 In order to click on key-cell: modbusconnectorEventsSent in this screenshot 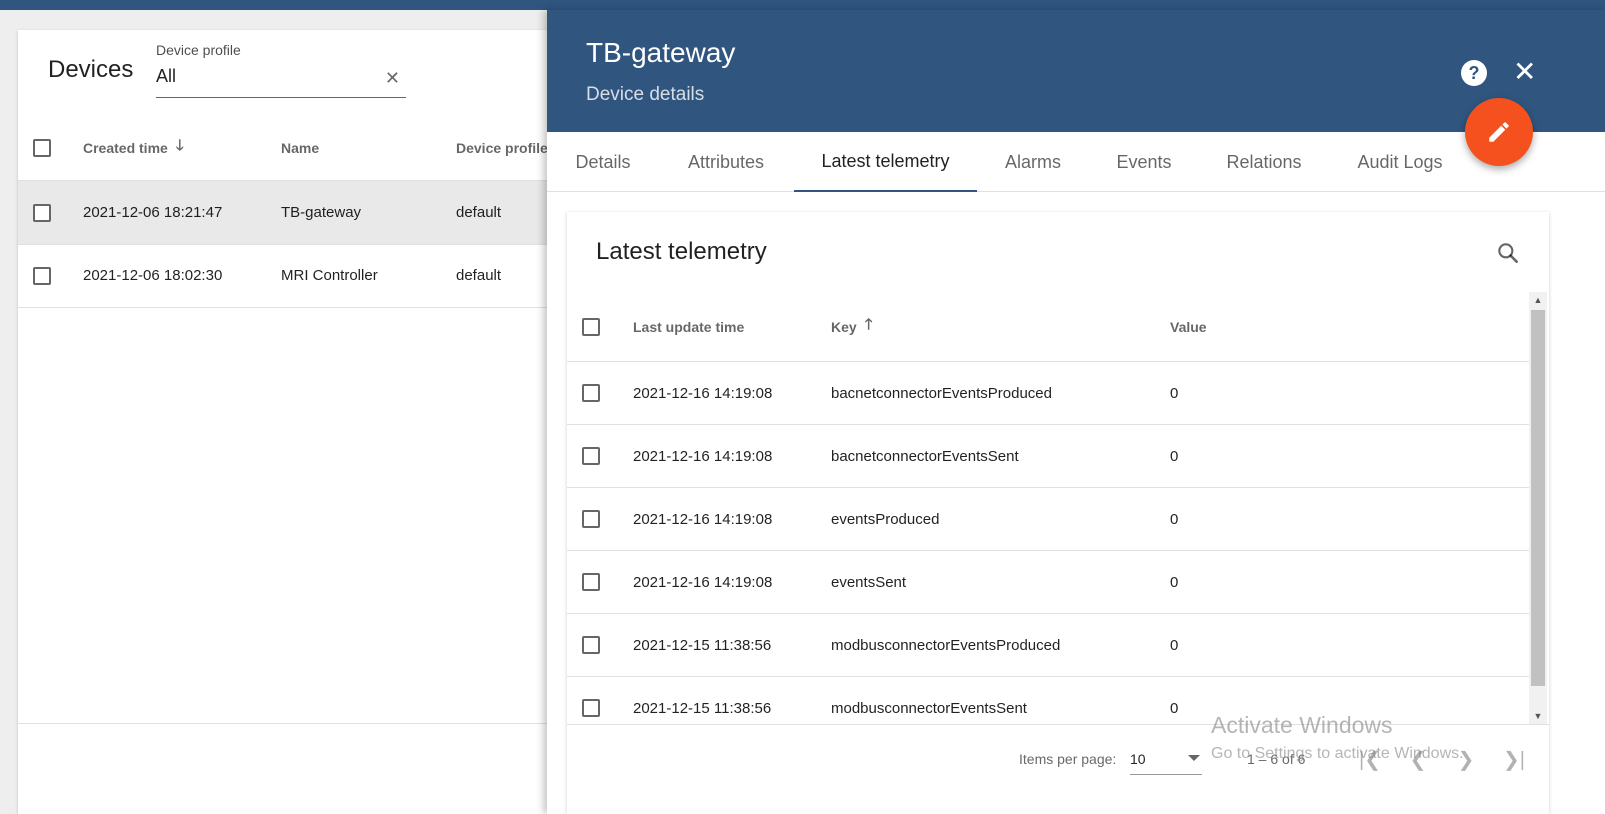, I will do `click(929, 708)`.